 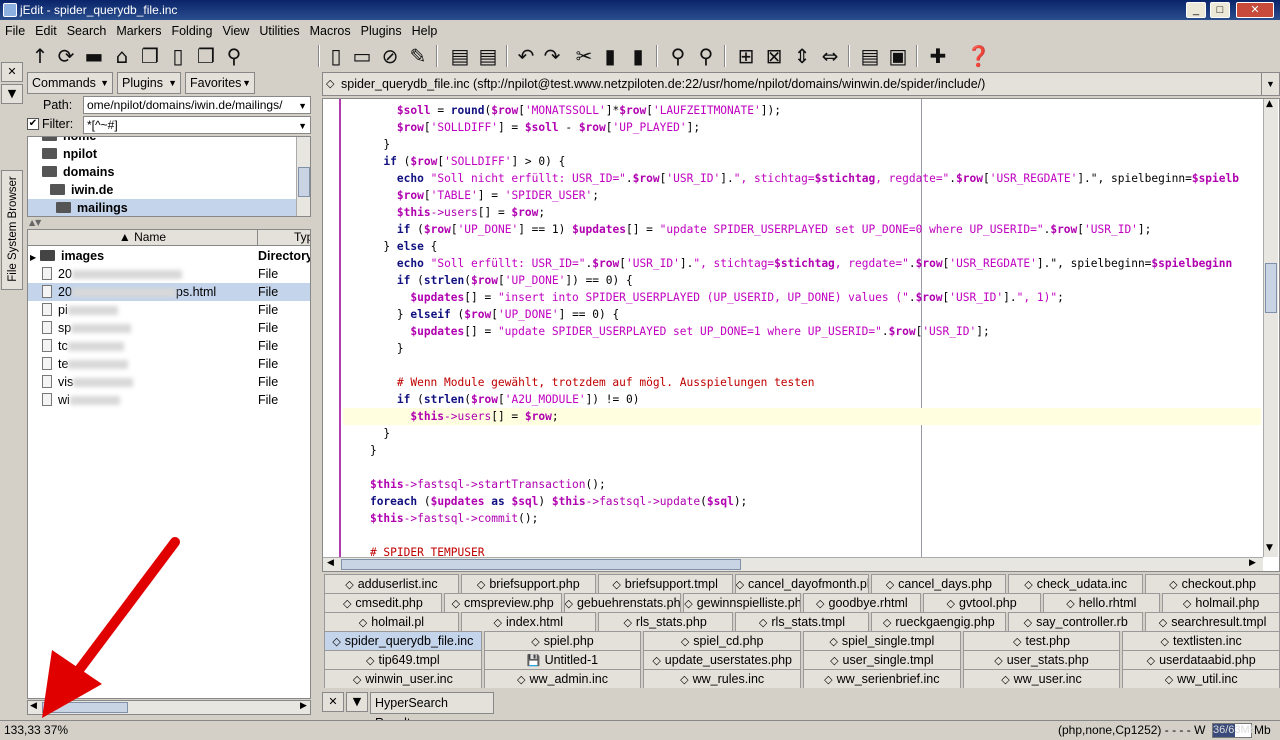 What do you see at coordinates (1041, 659) in the screenshot?
I see `tab-user-stats-php: ◇ user_stats.php` at bounding box center [1041, 659].